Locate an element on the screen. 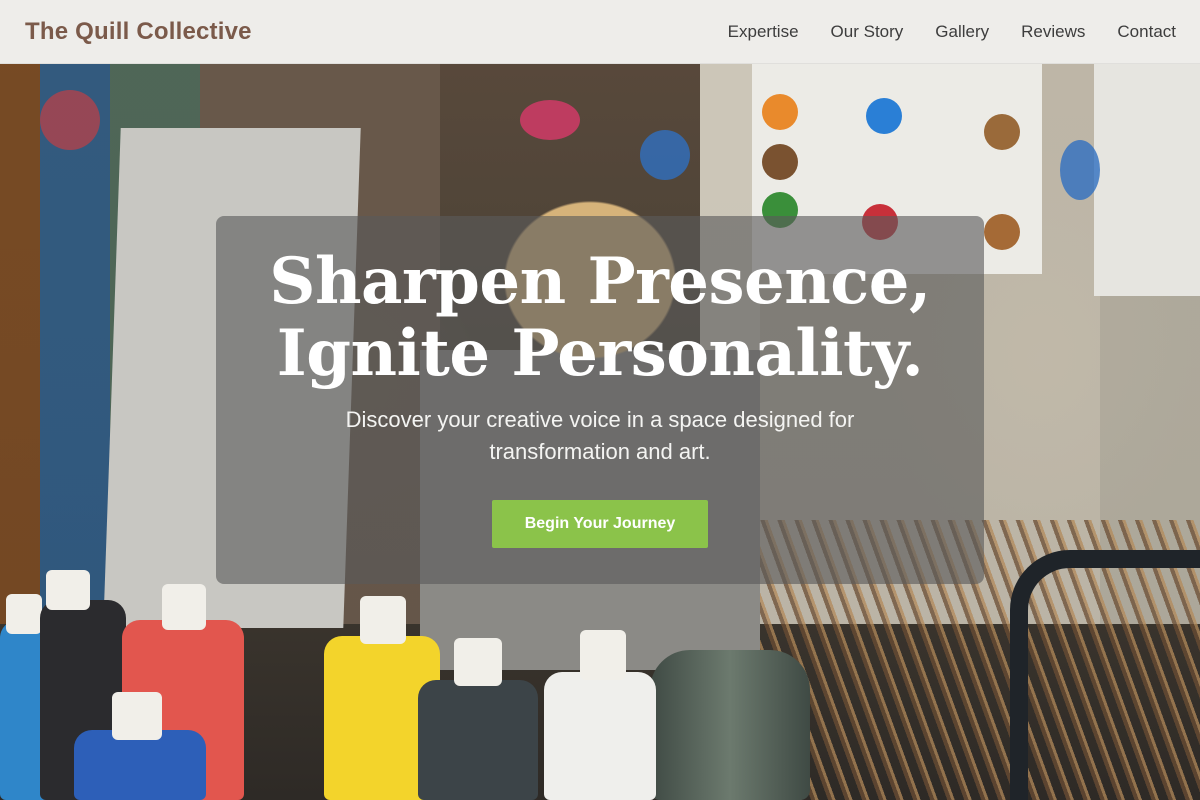 The width and height of the screenshot is (1200, 800). nav-link-expertise: Expertise is located at coordinates (763, 32).